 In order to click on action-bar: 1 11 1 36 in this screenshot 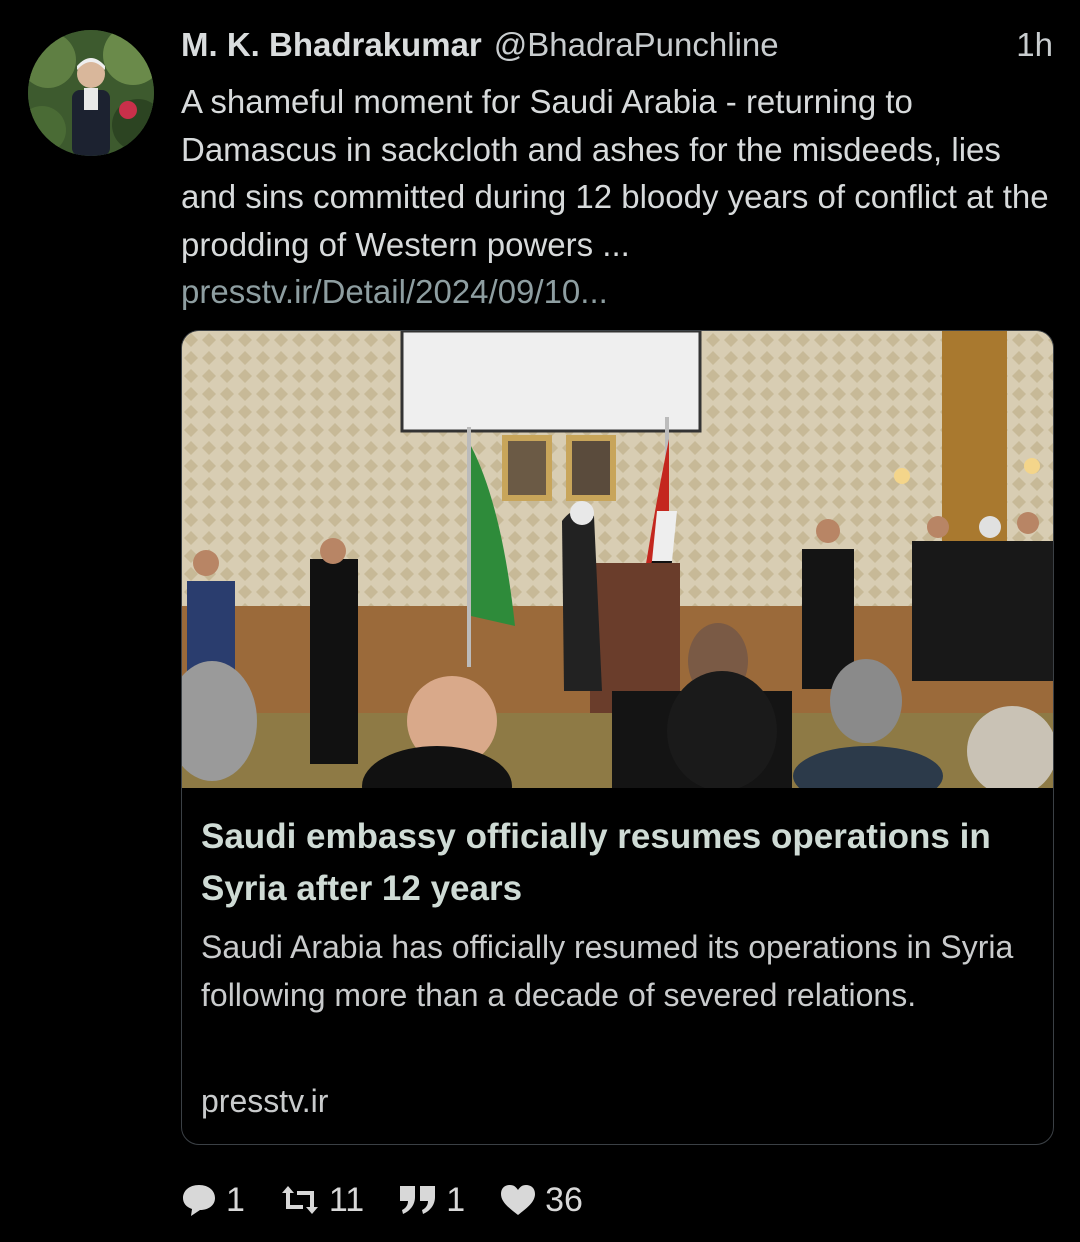, I will do `click(398, 1200)`.